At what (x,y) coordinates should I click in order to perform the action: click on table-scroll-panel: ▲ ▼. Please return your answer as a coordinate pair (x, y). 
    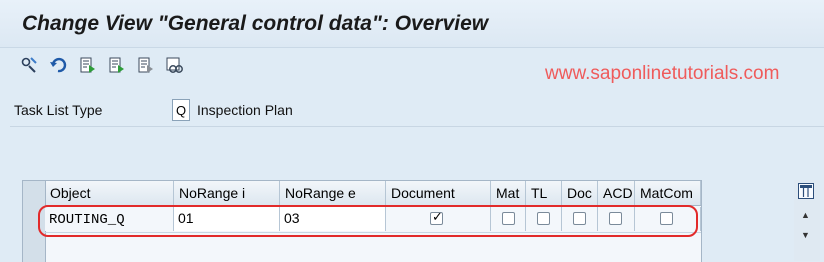
    Looking at the image, I should click on (807, 220).